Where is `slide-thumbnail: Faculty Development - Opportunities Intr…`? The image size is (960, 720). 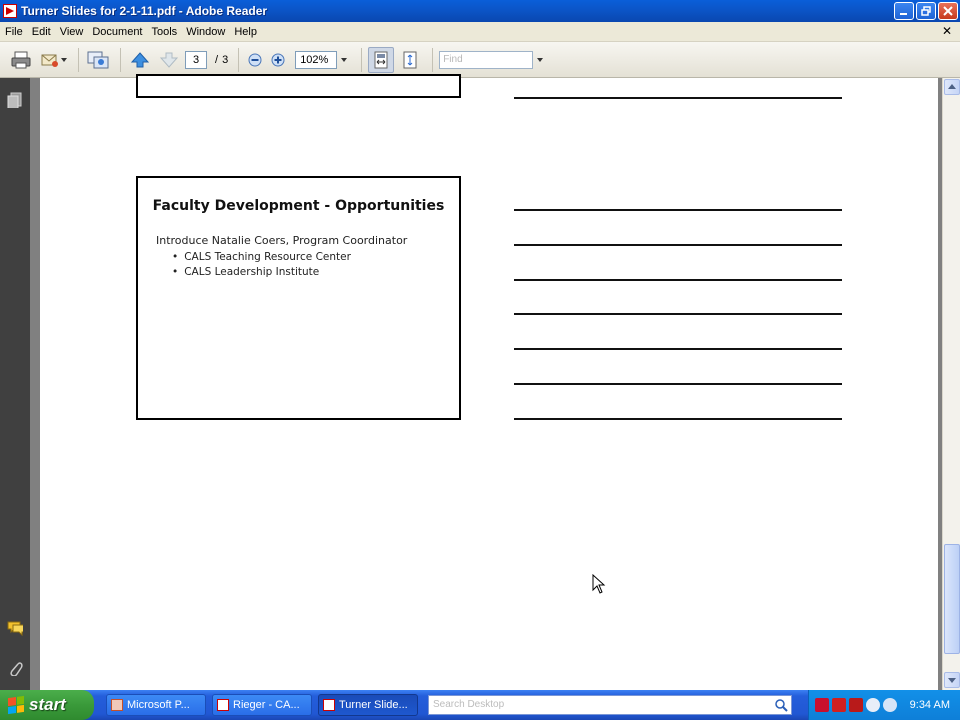
slide-thumbnail: Faculty Development - Opportunities Intr… is located at coordinates (298, 298).